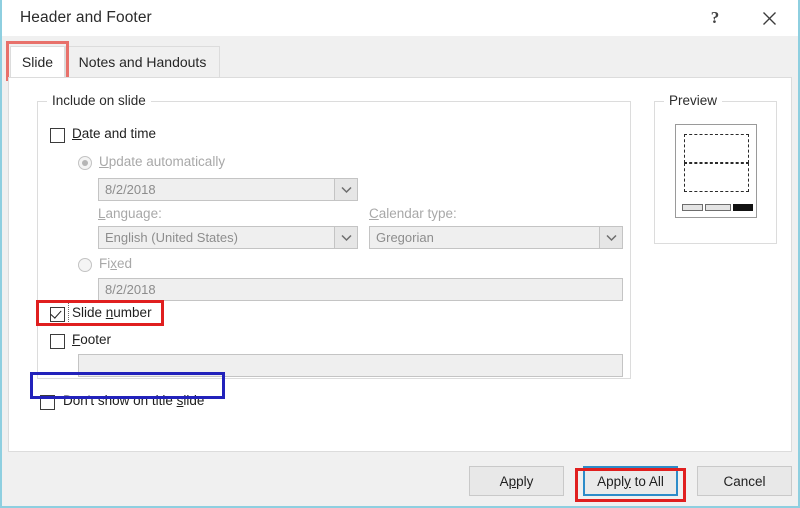  What do you see at coordinates (400, 57) in the screenshot?
I see `tab-strip: Slide Notes and Handouts` at bounding box center [400, 57].